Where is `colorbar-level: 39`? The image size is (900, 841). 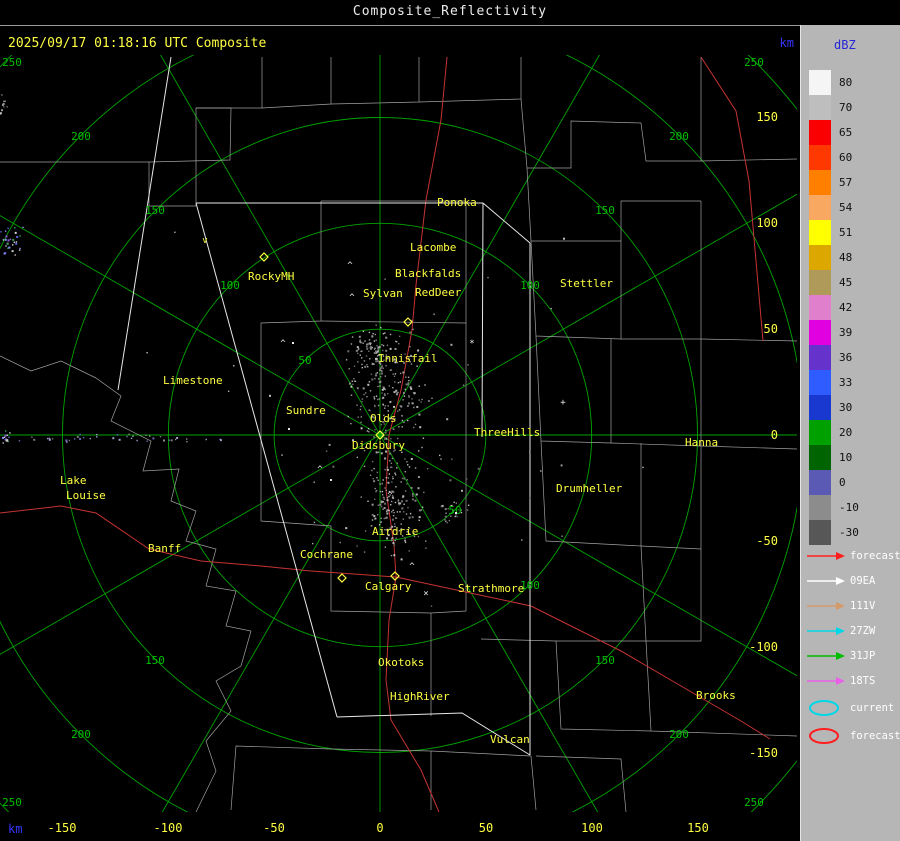
colorbar-level: 39 is located at coordinates (850, 332).